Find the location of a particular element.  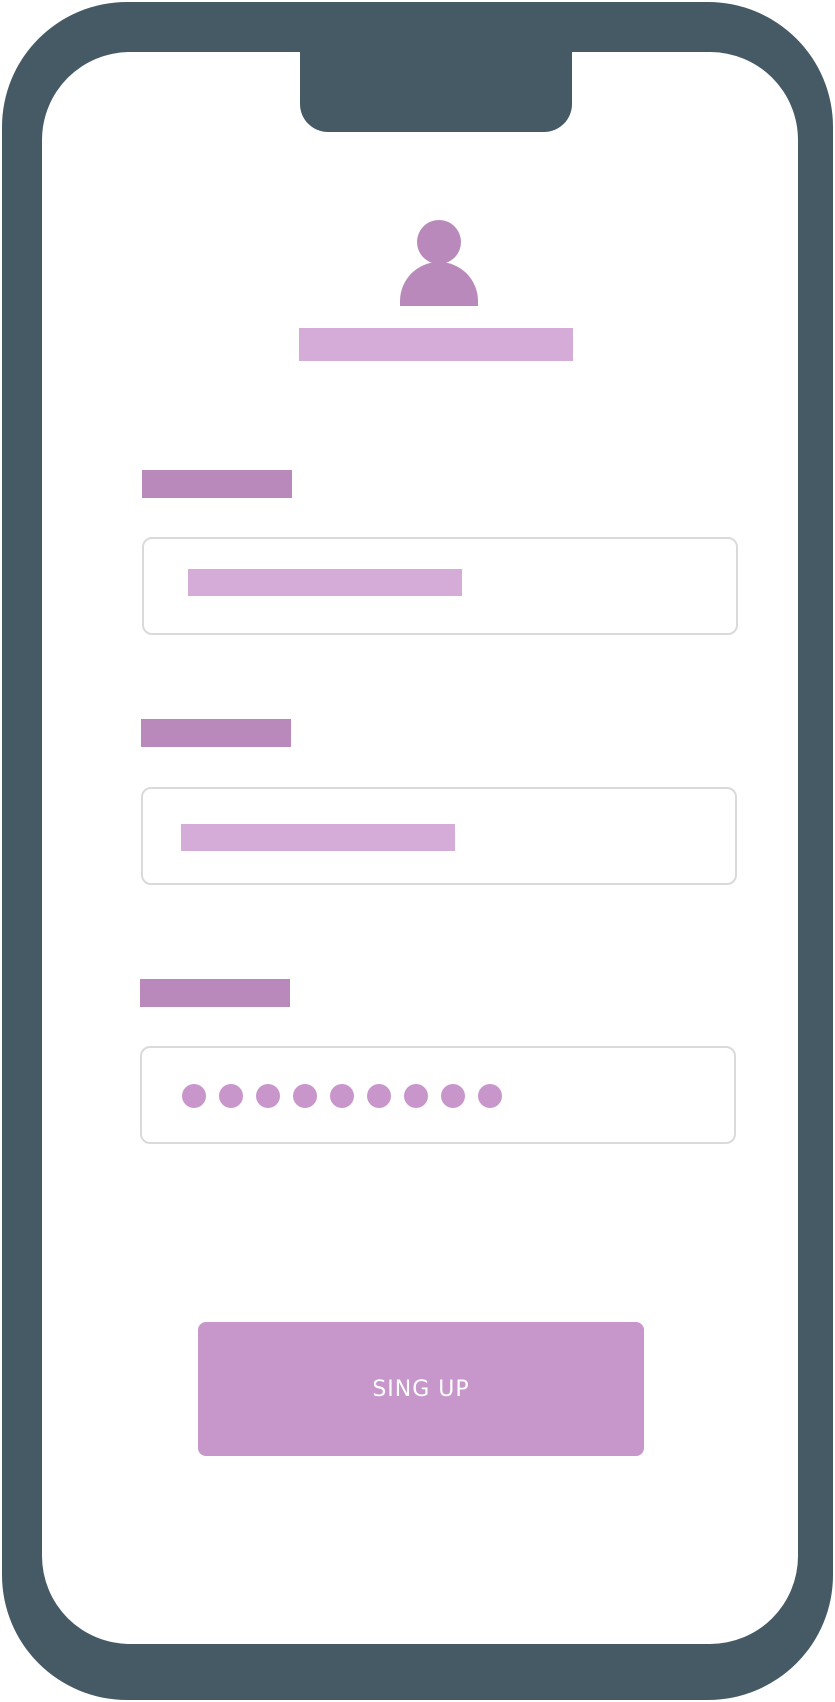

user-icon-body is located at coordinates (439, 284).